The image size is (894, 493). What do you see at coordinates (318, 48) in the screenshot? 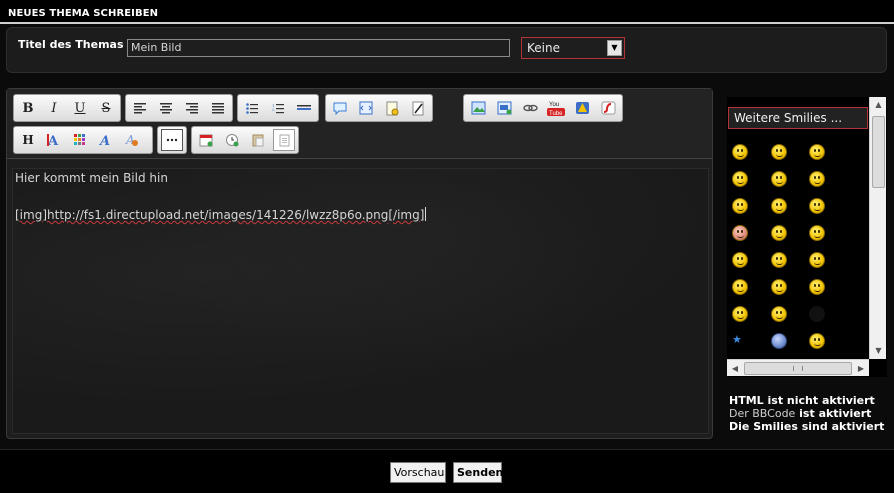
I see `topic-title-input: Mein Bild` at bounding box center [318, 48].